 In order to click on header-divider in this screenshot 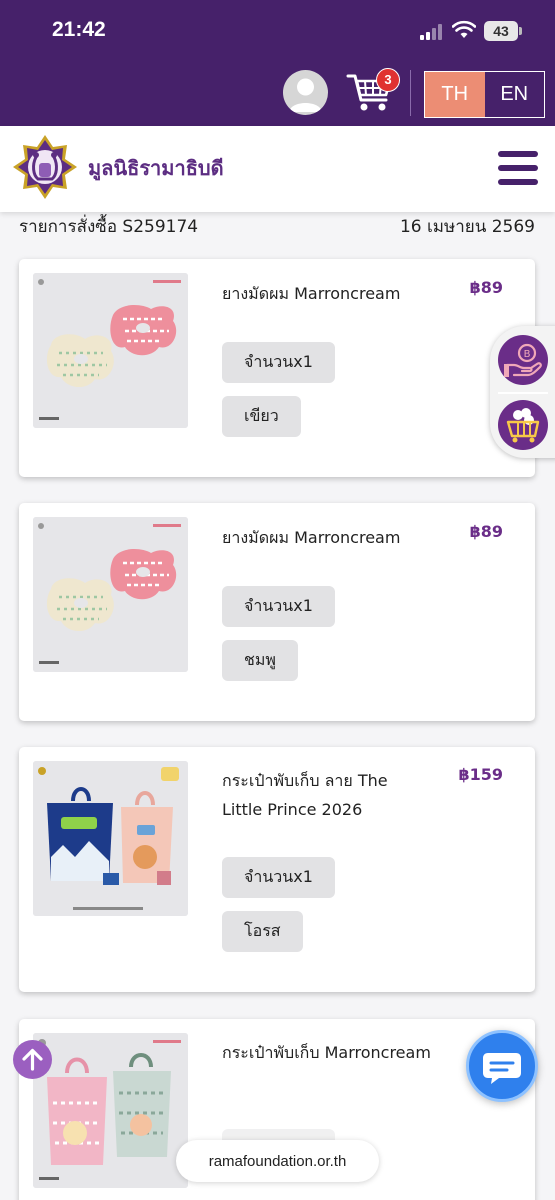, I will do `click(410, 93)`.